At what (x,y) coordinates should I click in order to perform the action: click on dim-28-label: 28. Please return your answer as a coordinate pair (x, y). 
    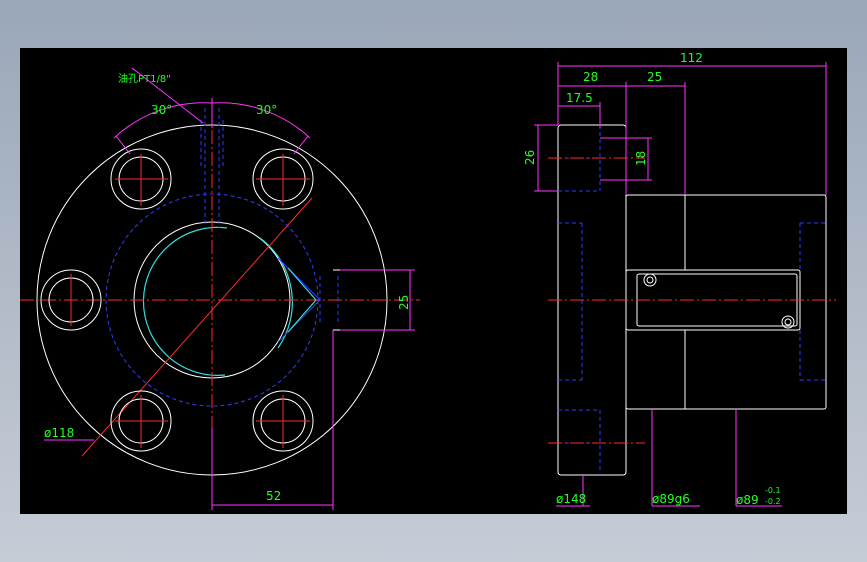
    Looking at the image, I should click on (590, 77).